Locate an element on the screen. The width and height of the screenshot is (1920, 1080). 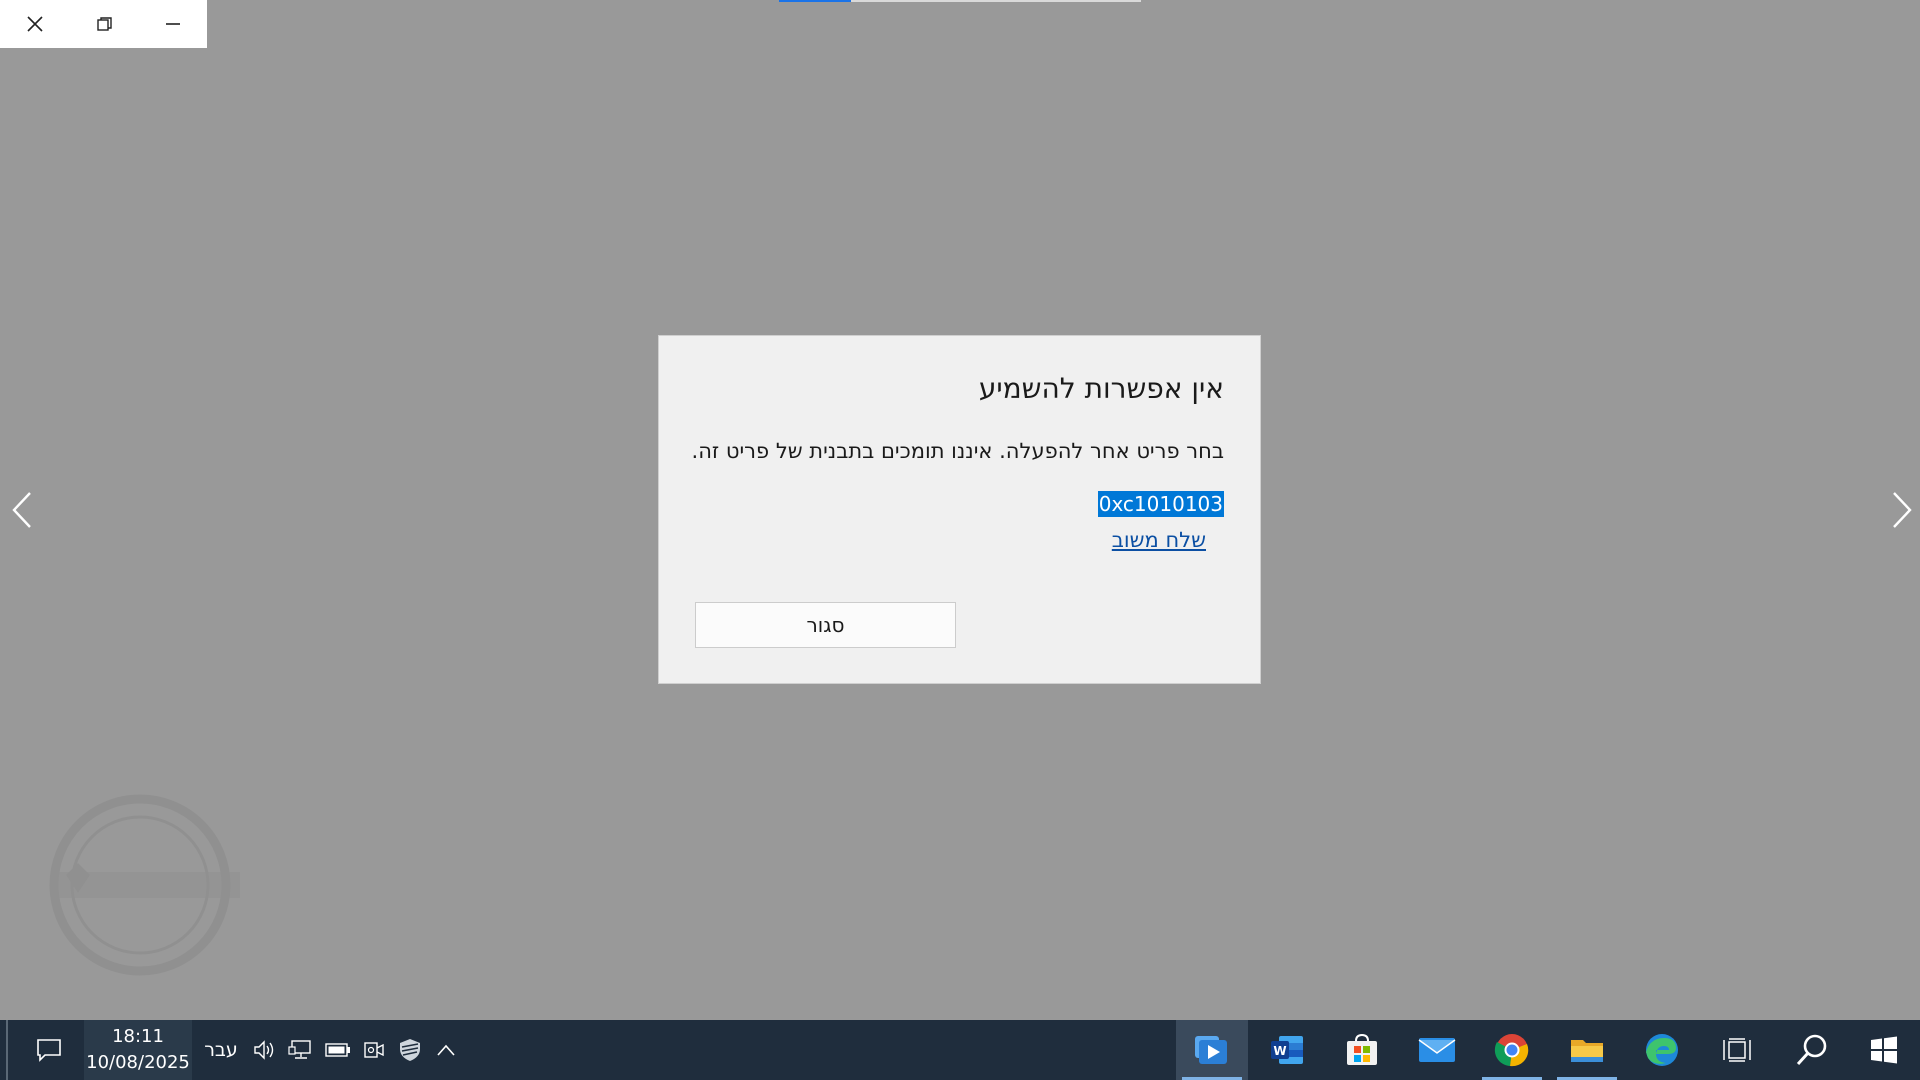
previous-item-button is located at coordinates (22, 510).